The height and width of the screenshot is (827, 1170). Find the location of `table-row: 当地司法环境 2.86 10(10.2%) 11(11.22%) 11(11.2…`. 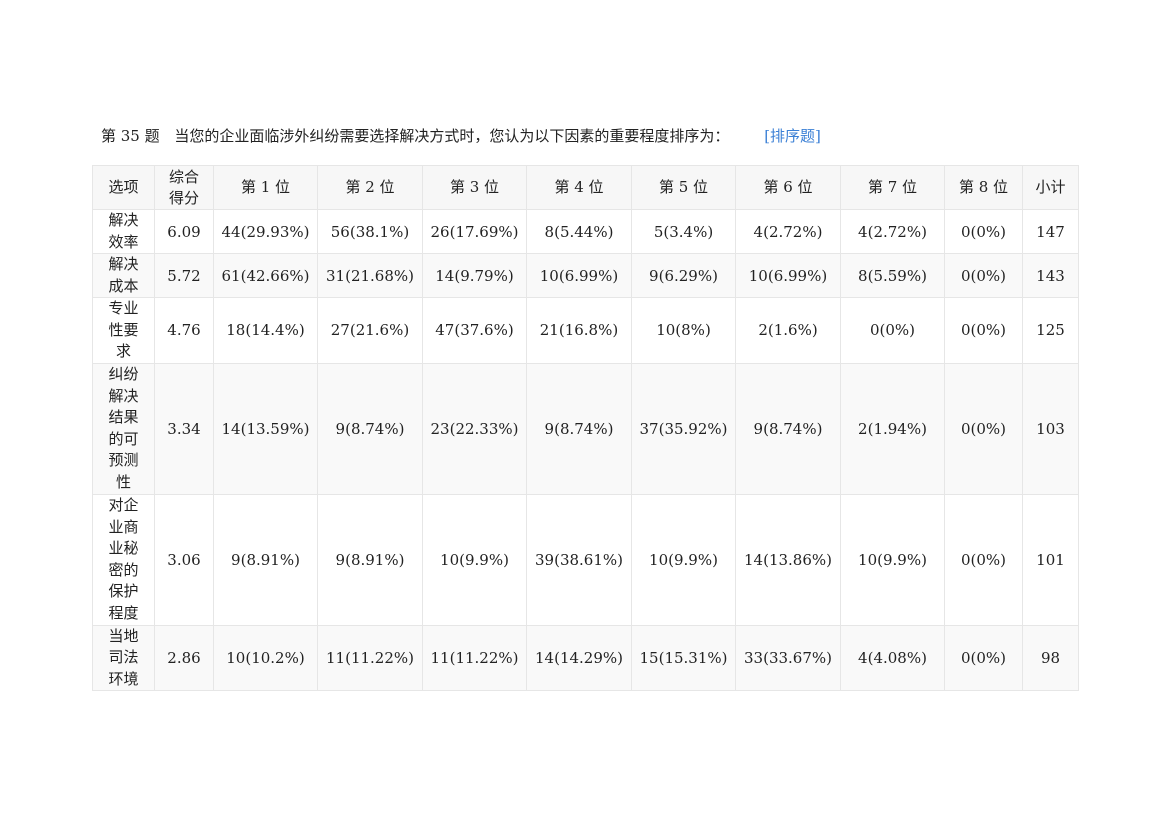

table-row: 当地司法环境 2.86 10(10.2%) 11(11.22%) 11(11.2… is located at coordinates (585, 657).